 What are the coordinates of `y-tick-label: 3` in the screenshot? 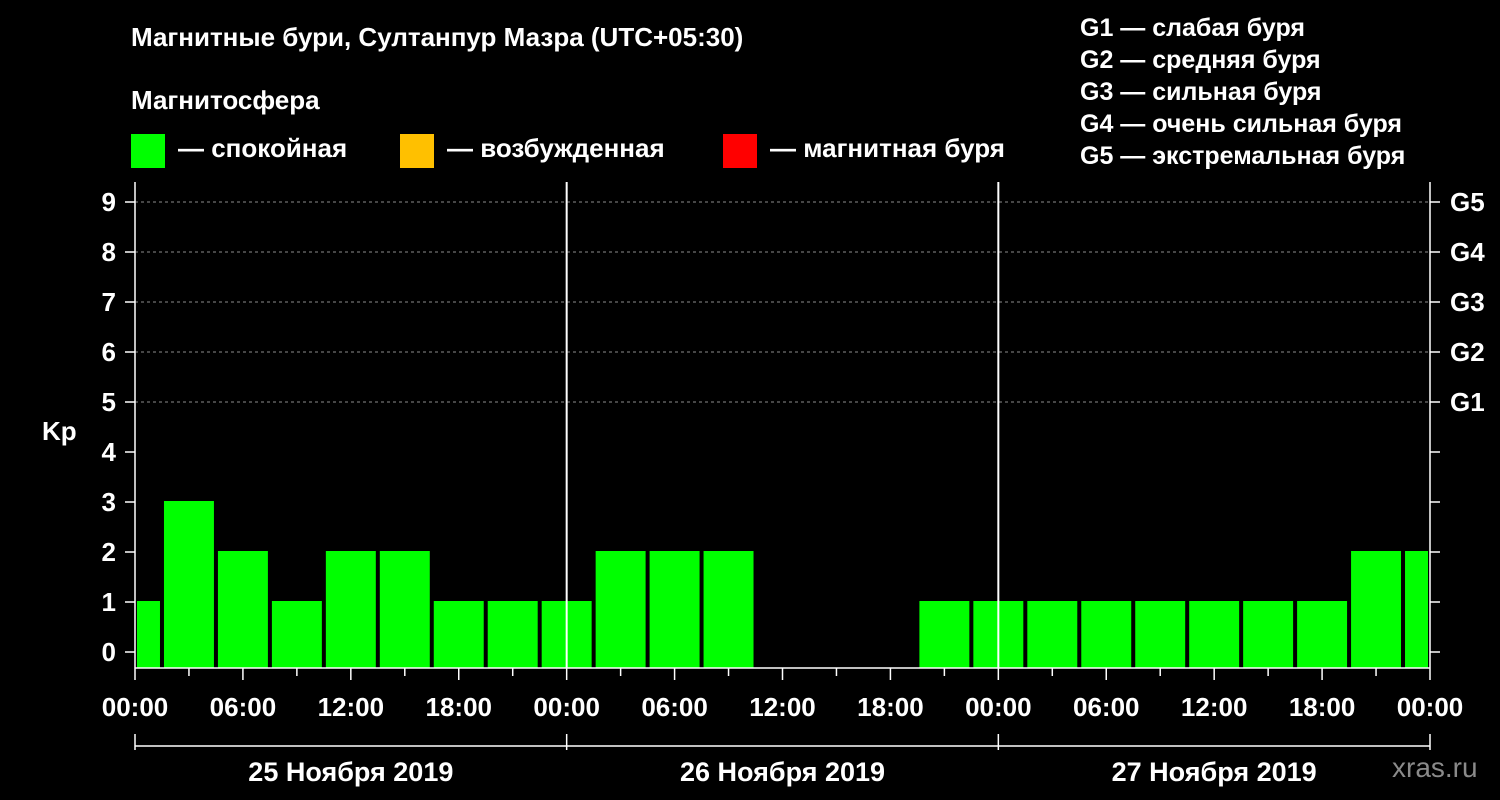 It's located at (109, 502).